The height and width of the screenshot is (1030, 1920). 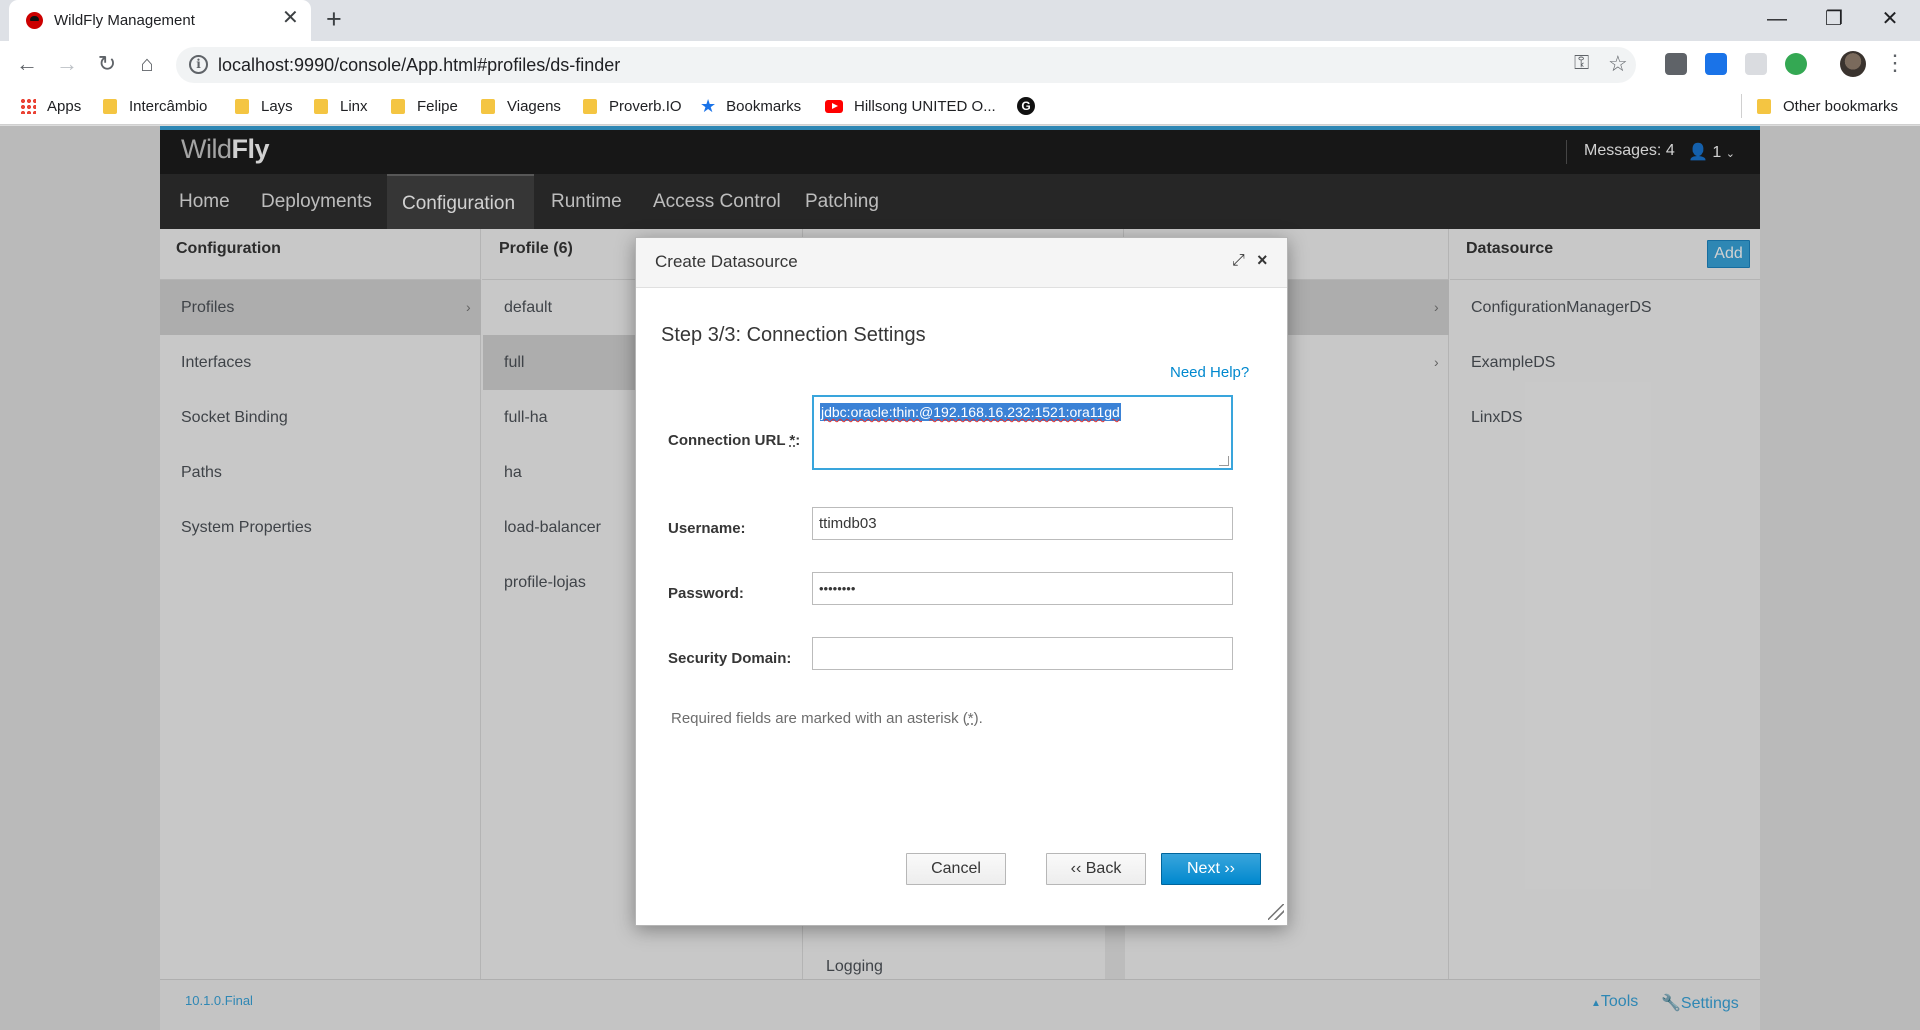 What do you see at coordinates (726, 261) in the screenshot?
I see `dialog-title: Create Datasource` at bounding box center [726, 261].